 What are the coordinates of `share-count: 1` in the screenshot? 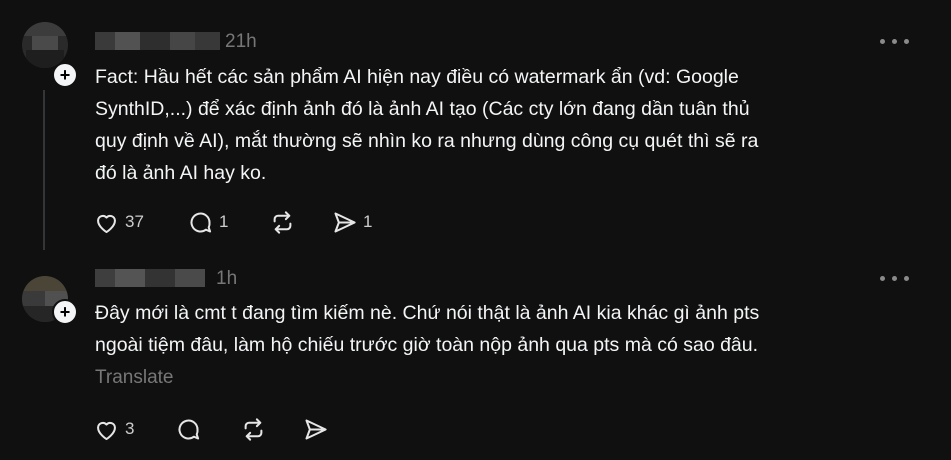 It's located at (368, 221).